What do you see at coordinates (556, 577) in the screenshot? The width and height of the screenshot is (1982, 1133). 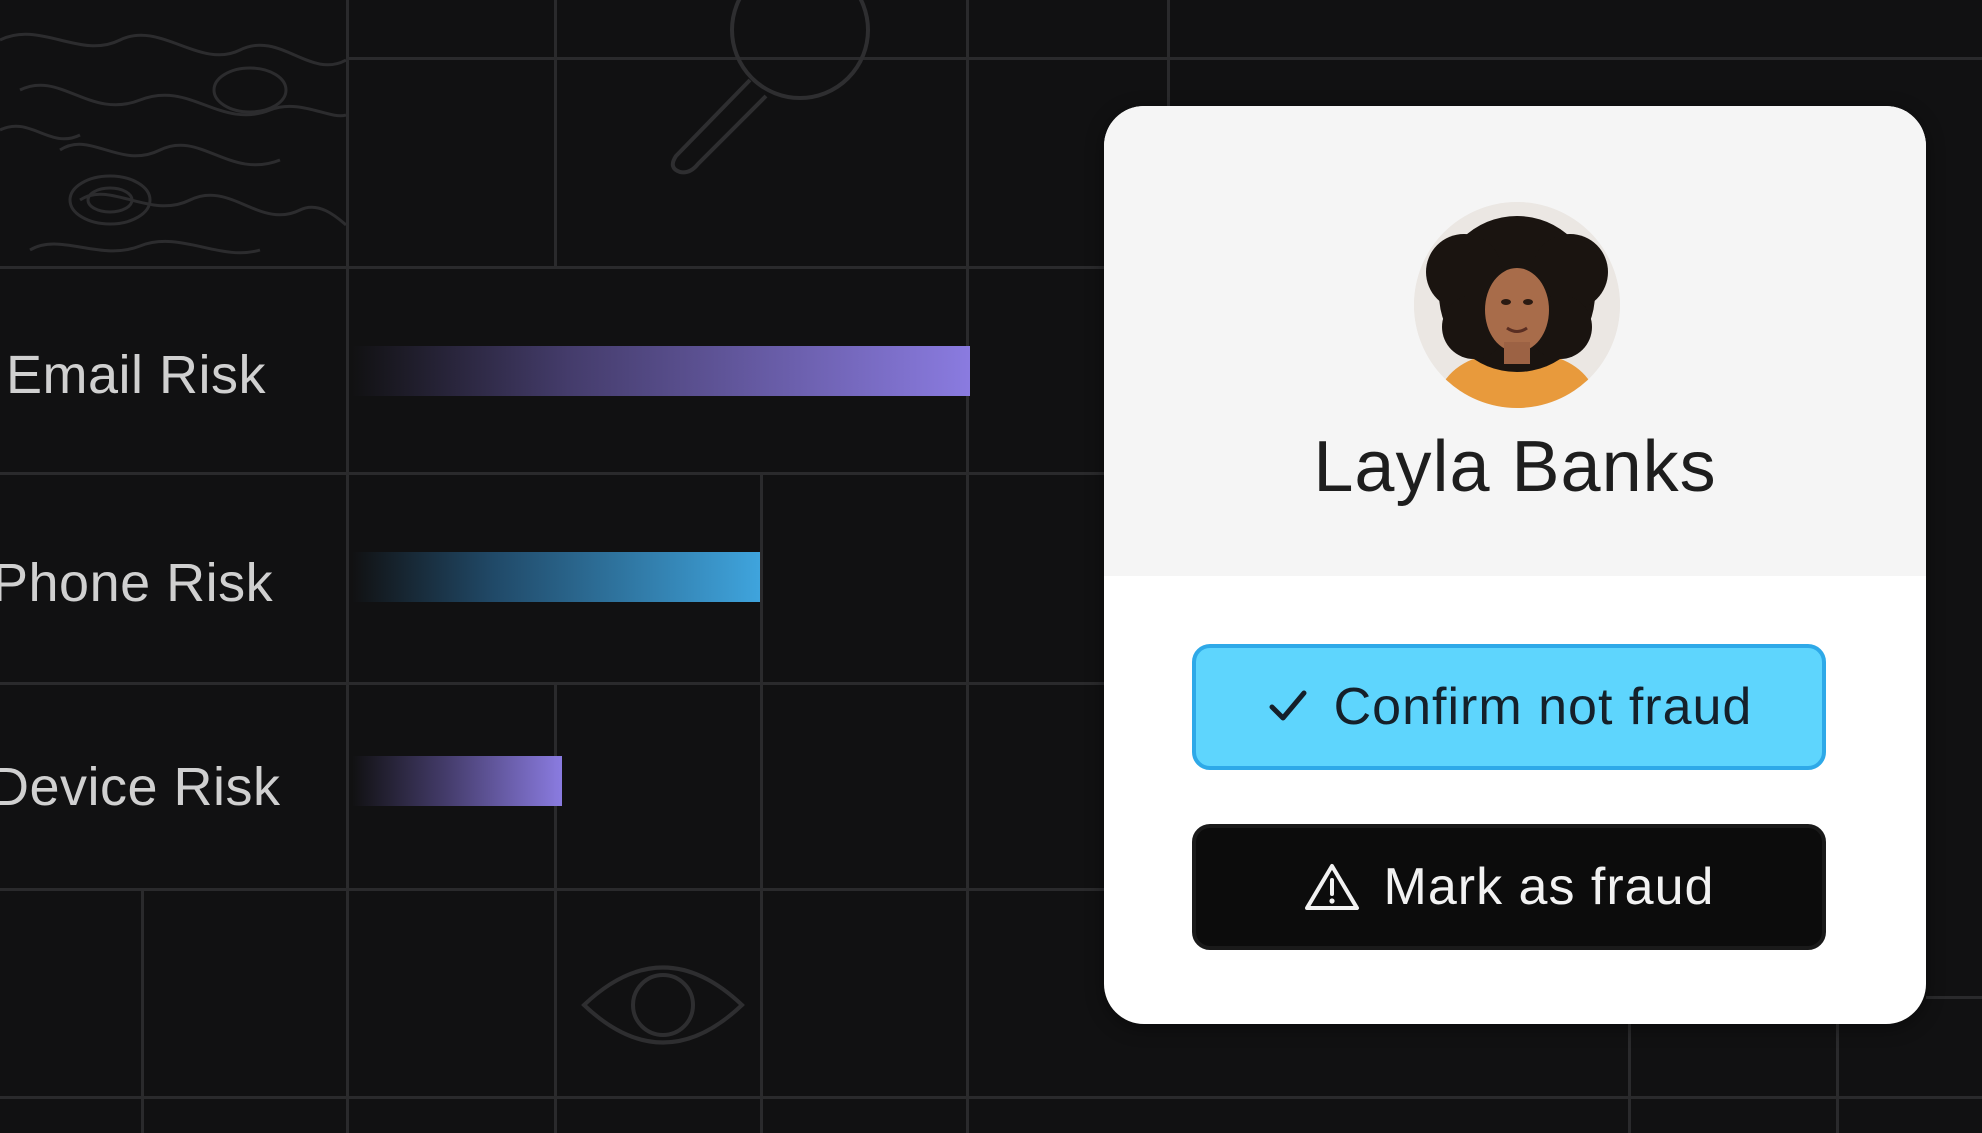 I see `phone-risk-bar` at bounding box center [556, 577].